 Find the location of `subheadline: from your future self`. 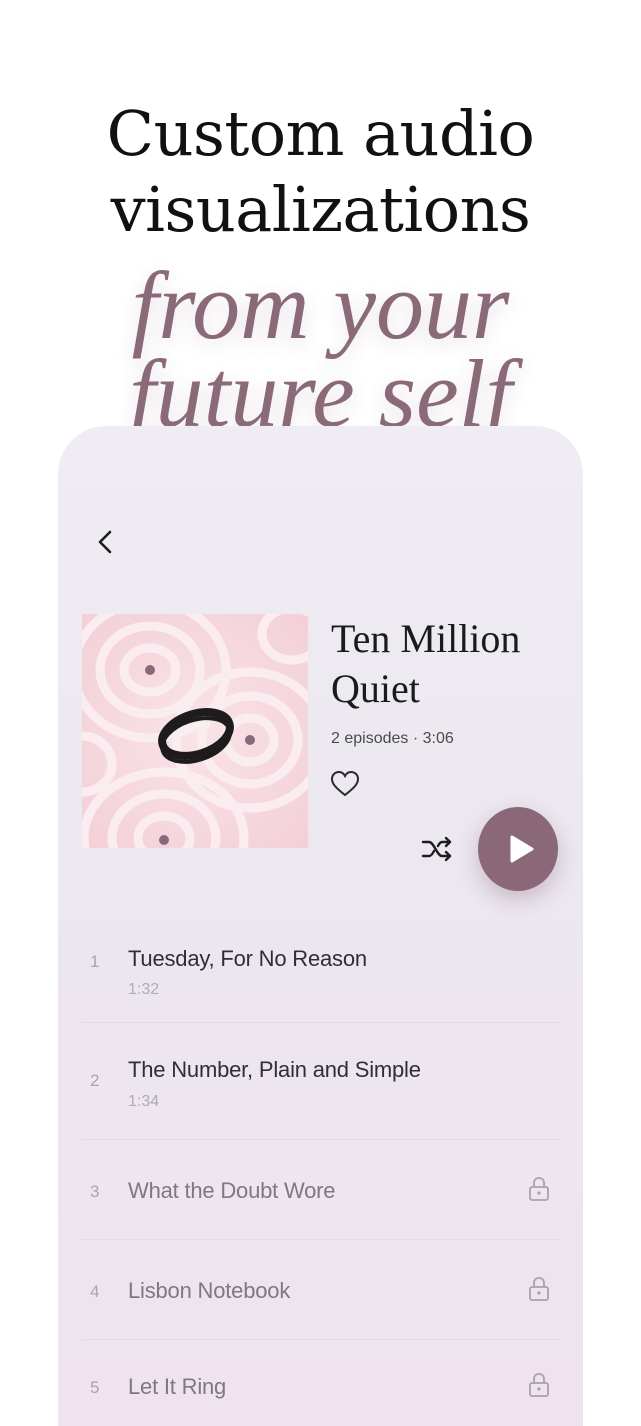

subheadline: from your future self is located at coordinates (320, 349).